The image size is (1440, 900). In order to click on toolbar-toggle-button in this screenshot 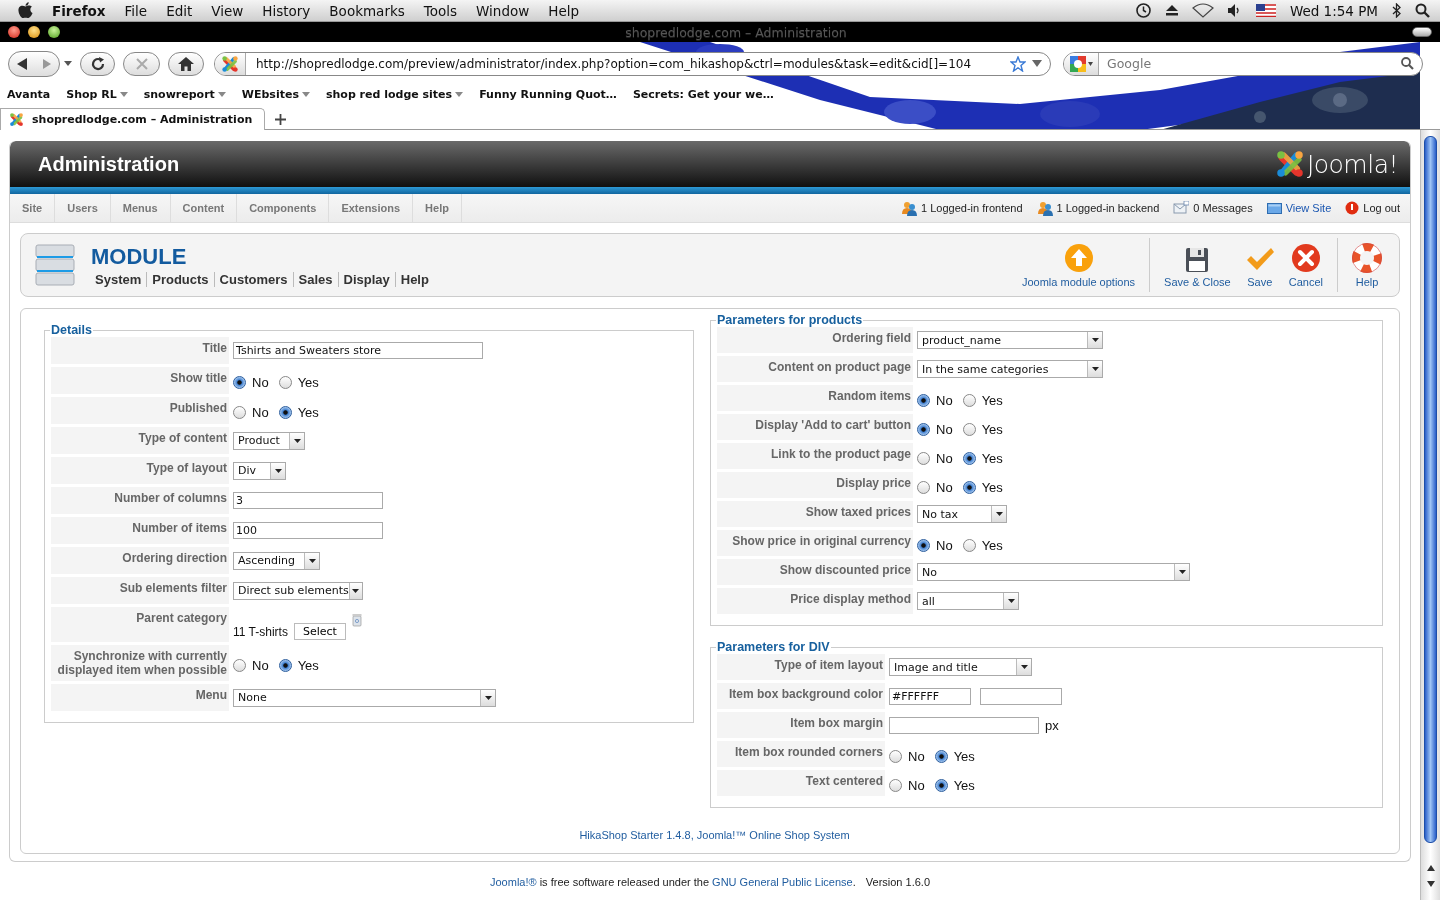, I will do `click(1422, 32)`.